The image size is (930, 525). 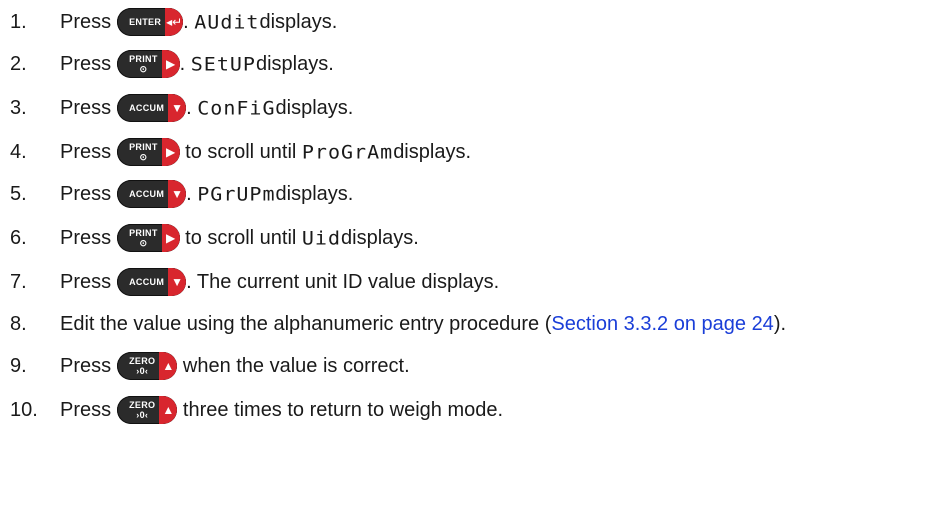 I want to click on step-text: when the value is correct., so click(x=293, y=365).